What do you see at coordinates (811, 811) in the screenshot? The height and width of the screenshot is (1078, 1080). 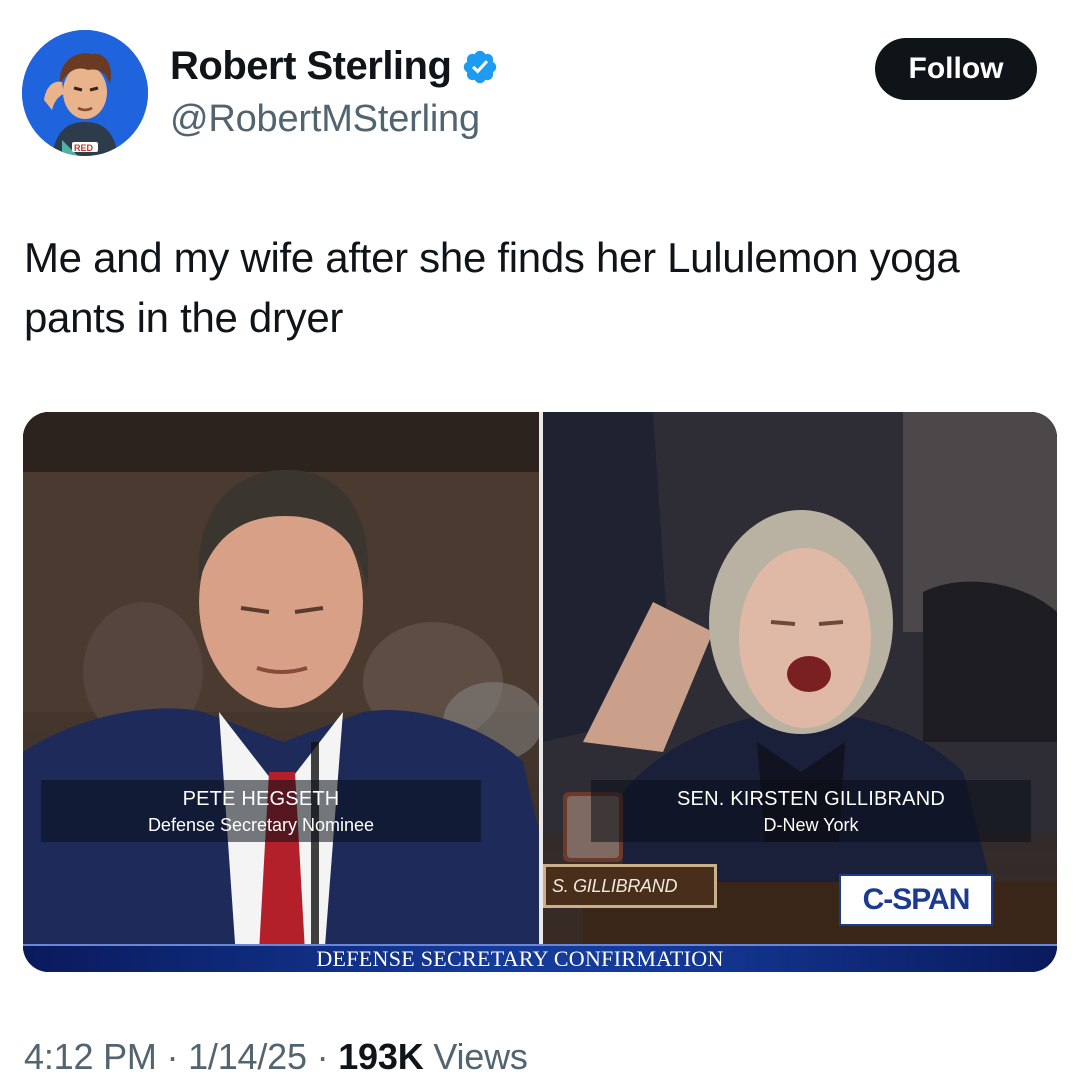 I see `right-caption: SEN. KIRSTEN GILLIBRAND D-New York` at bounding box center [811, 811].